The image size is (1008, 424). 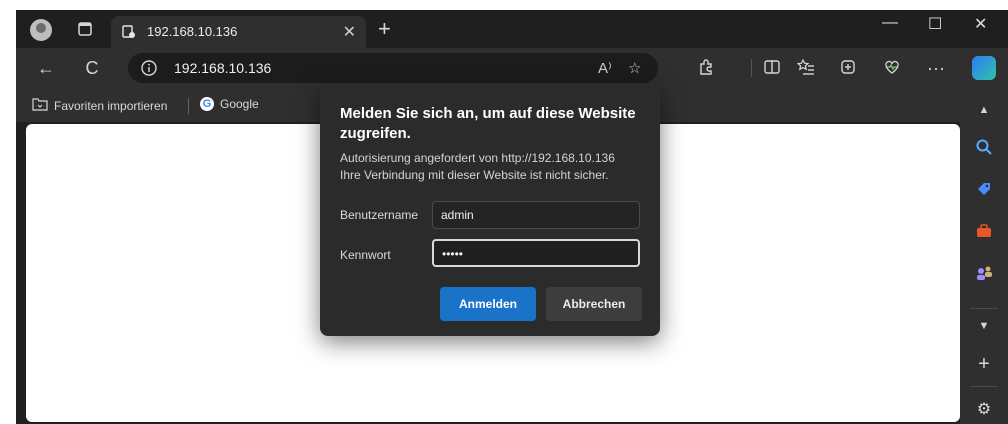 I want to click on performance-icon, so click(x=892, y=68).